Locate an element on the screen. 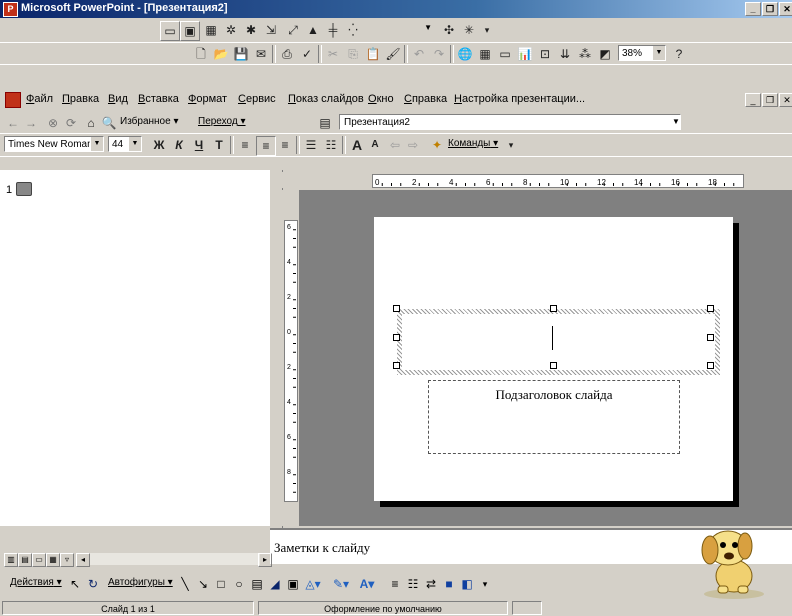 The width and height of the screenshot is (792, 616). paste-icon: 📋 is located at coordinates (373, 54).